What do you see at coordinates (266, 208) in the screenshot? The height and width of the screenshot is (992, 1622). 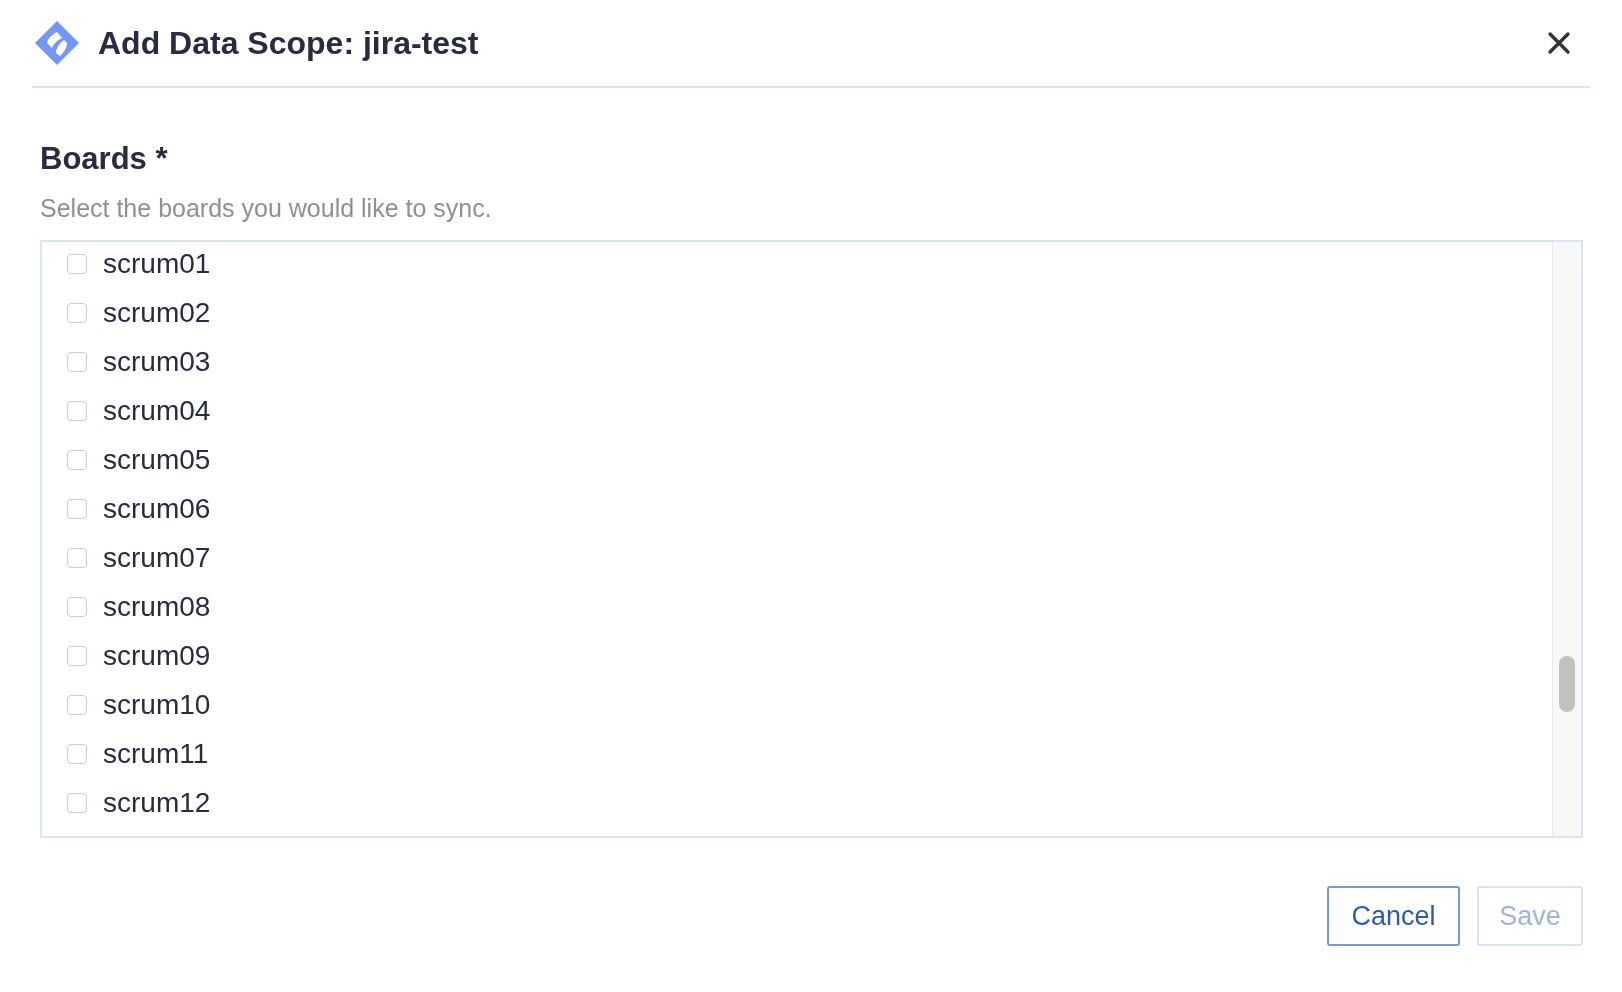 I see `help-text: Select the boards you would like to sync.` at bounding box center [266, 208].